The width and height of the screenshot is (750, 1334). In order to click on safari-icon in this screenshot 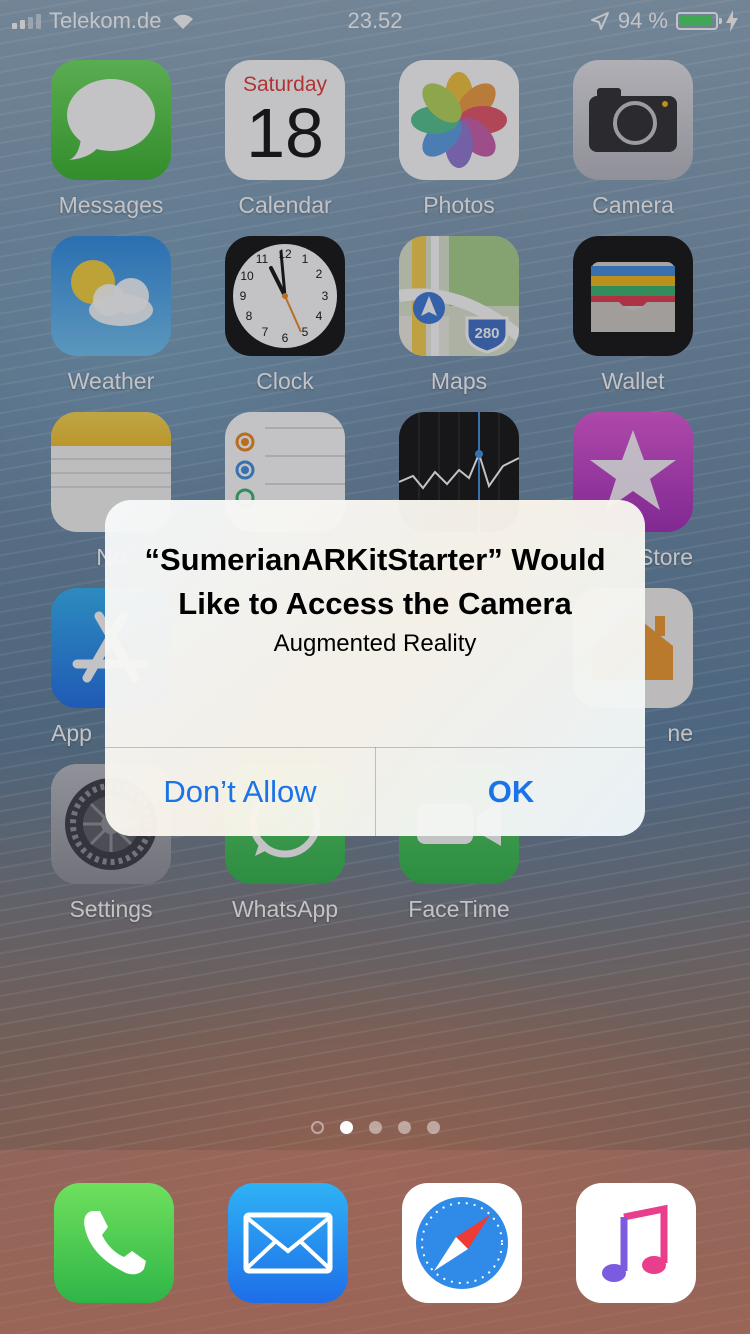, I will do `click(462, 1243)`.